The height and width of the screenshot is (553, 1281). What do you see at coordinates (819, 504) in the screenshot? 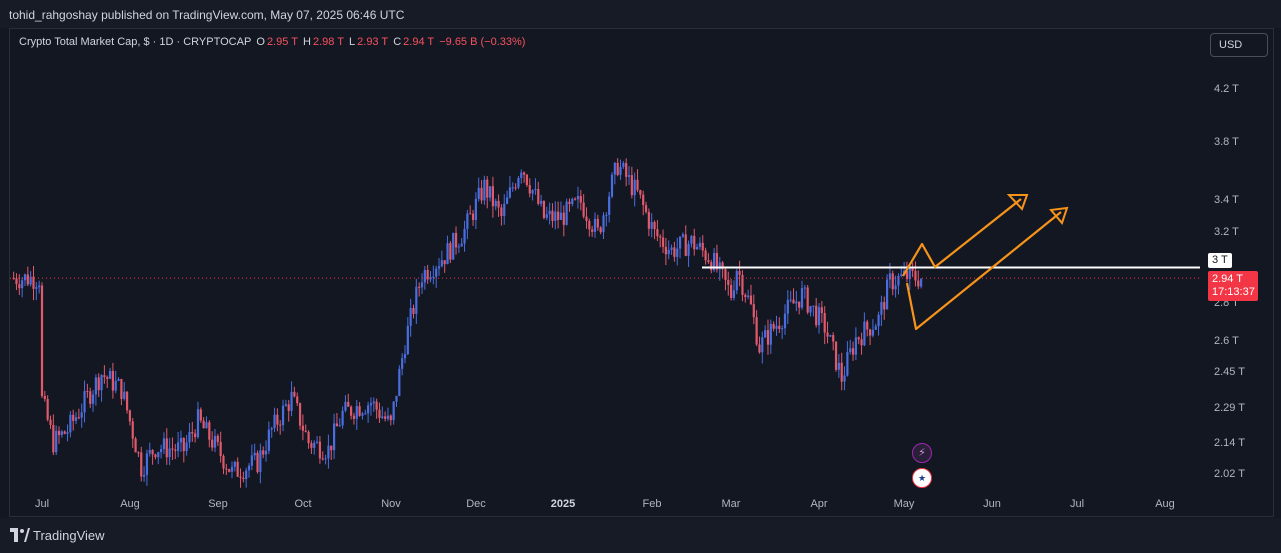
I see `time-tick: Apr` at bounding box center [819, 504].